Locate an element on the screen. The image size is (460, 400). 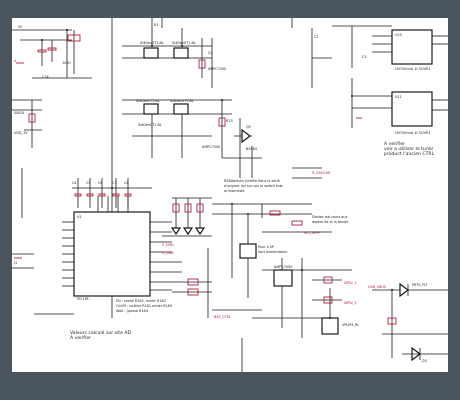
svg-text: A is located at coordinates (15, 61).